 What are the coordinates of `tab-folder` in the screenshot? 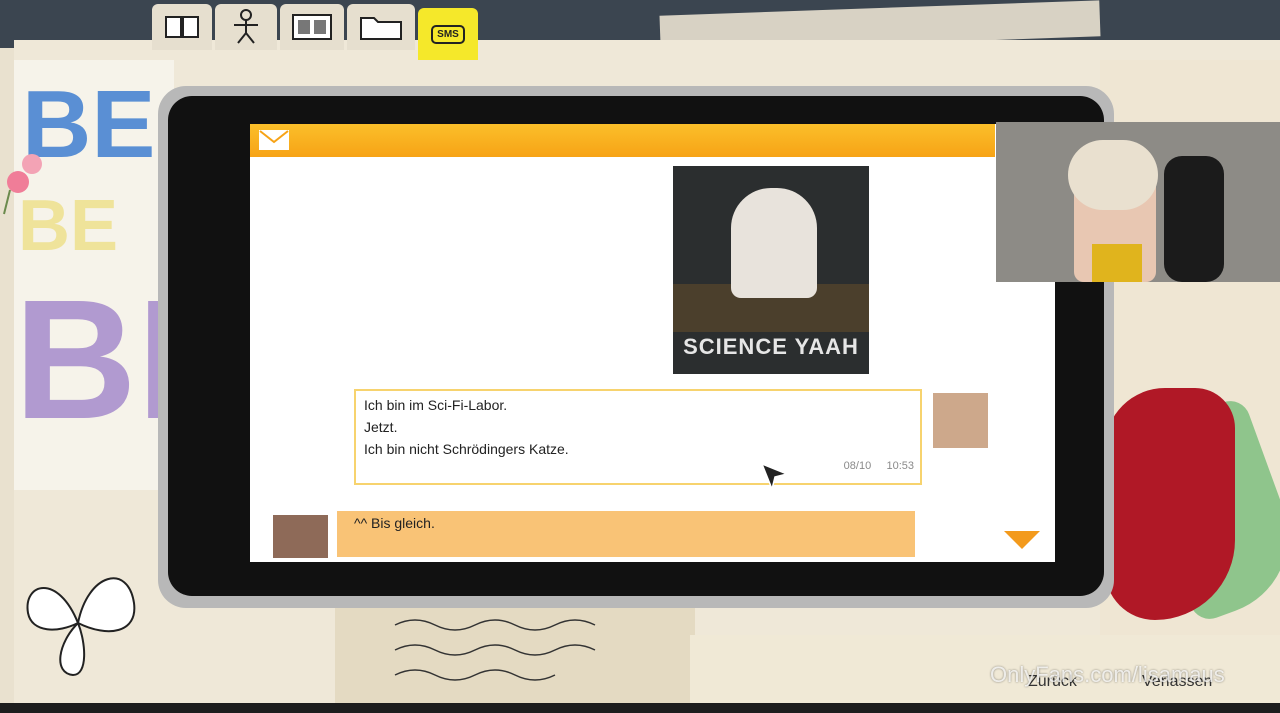 It's located at (381, 27).